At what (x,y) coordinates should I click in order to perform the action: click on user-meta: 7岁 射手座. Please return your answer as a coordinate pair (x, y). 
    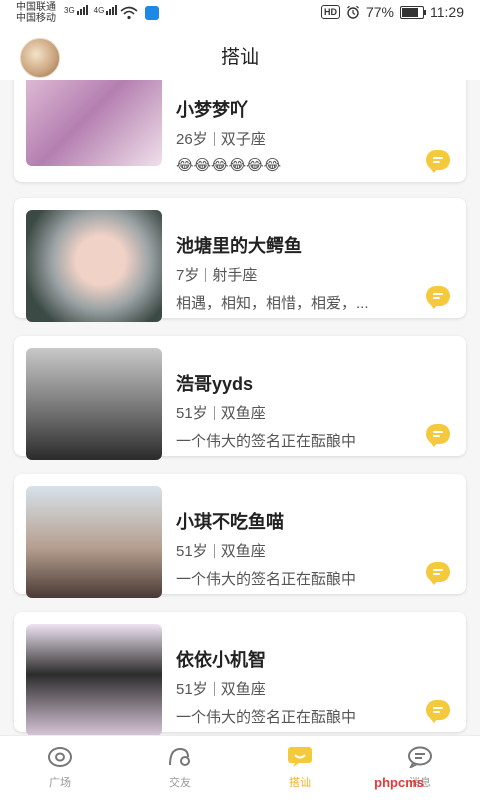
    Looking at the image, I should click on (216, 274).